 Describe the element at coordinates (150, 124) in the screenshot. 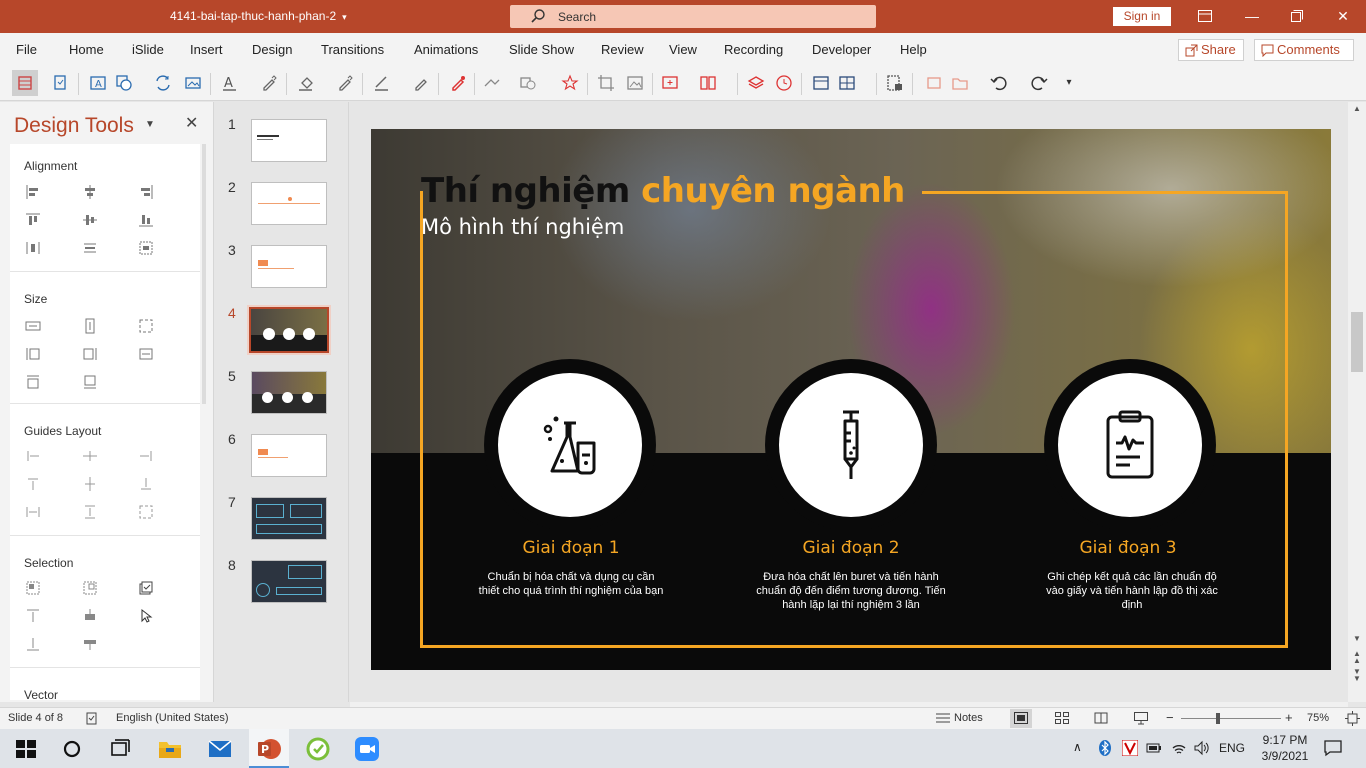

I see `pane-options-chevron-icon: ▼` at that location.